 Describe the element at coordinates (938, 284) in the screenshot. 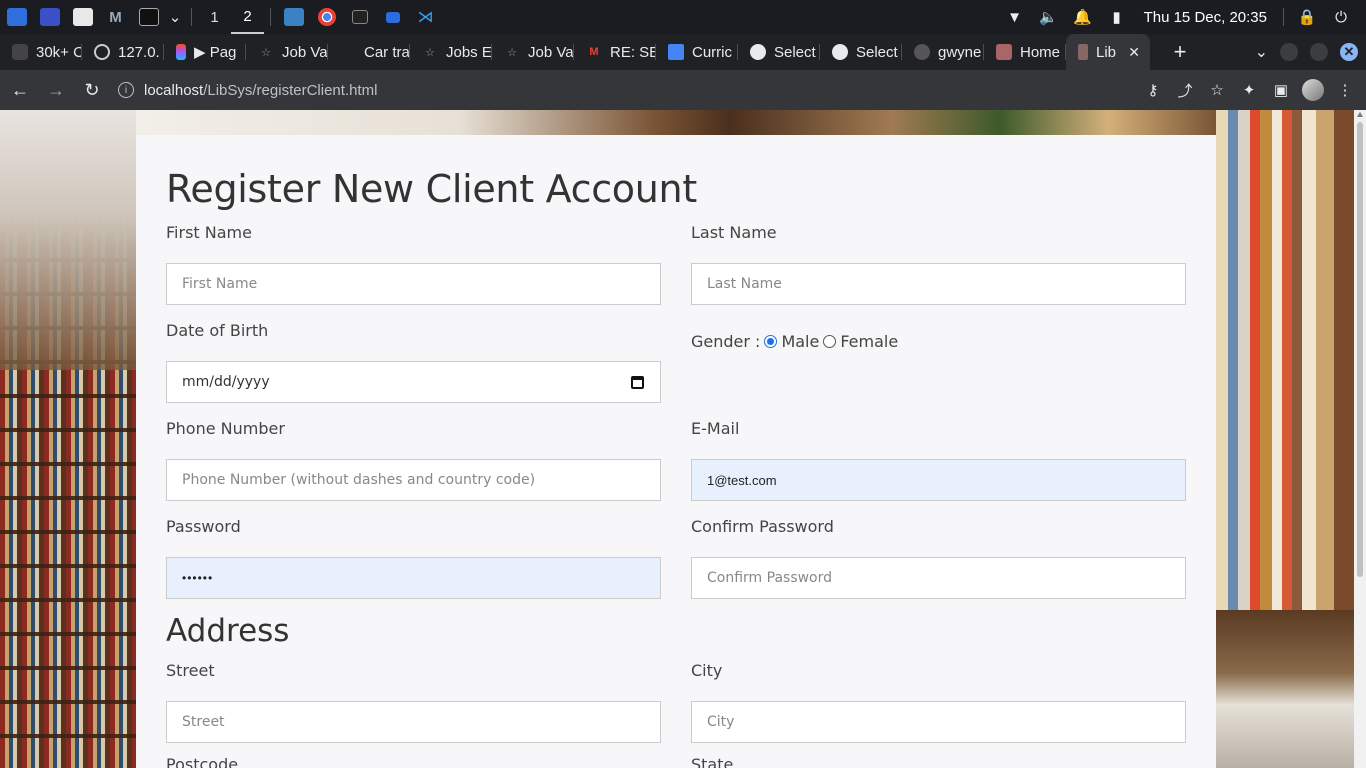

I see `last-name-input: Last Name` at that location.